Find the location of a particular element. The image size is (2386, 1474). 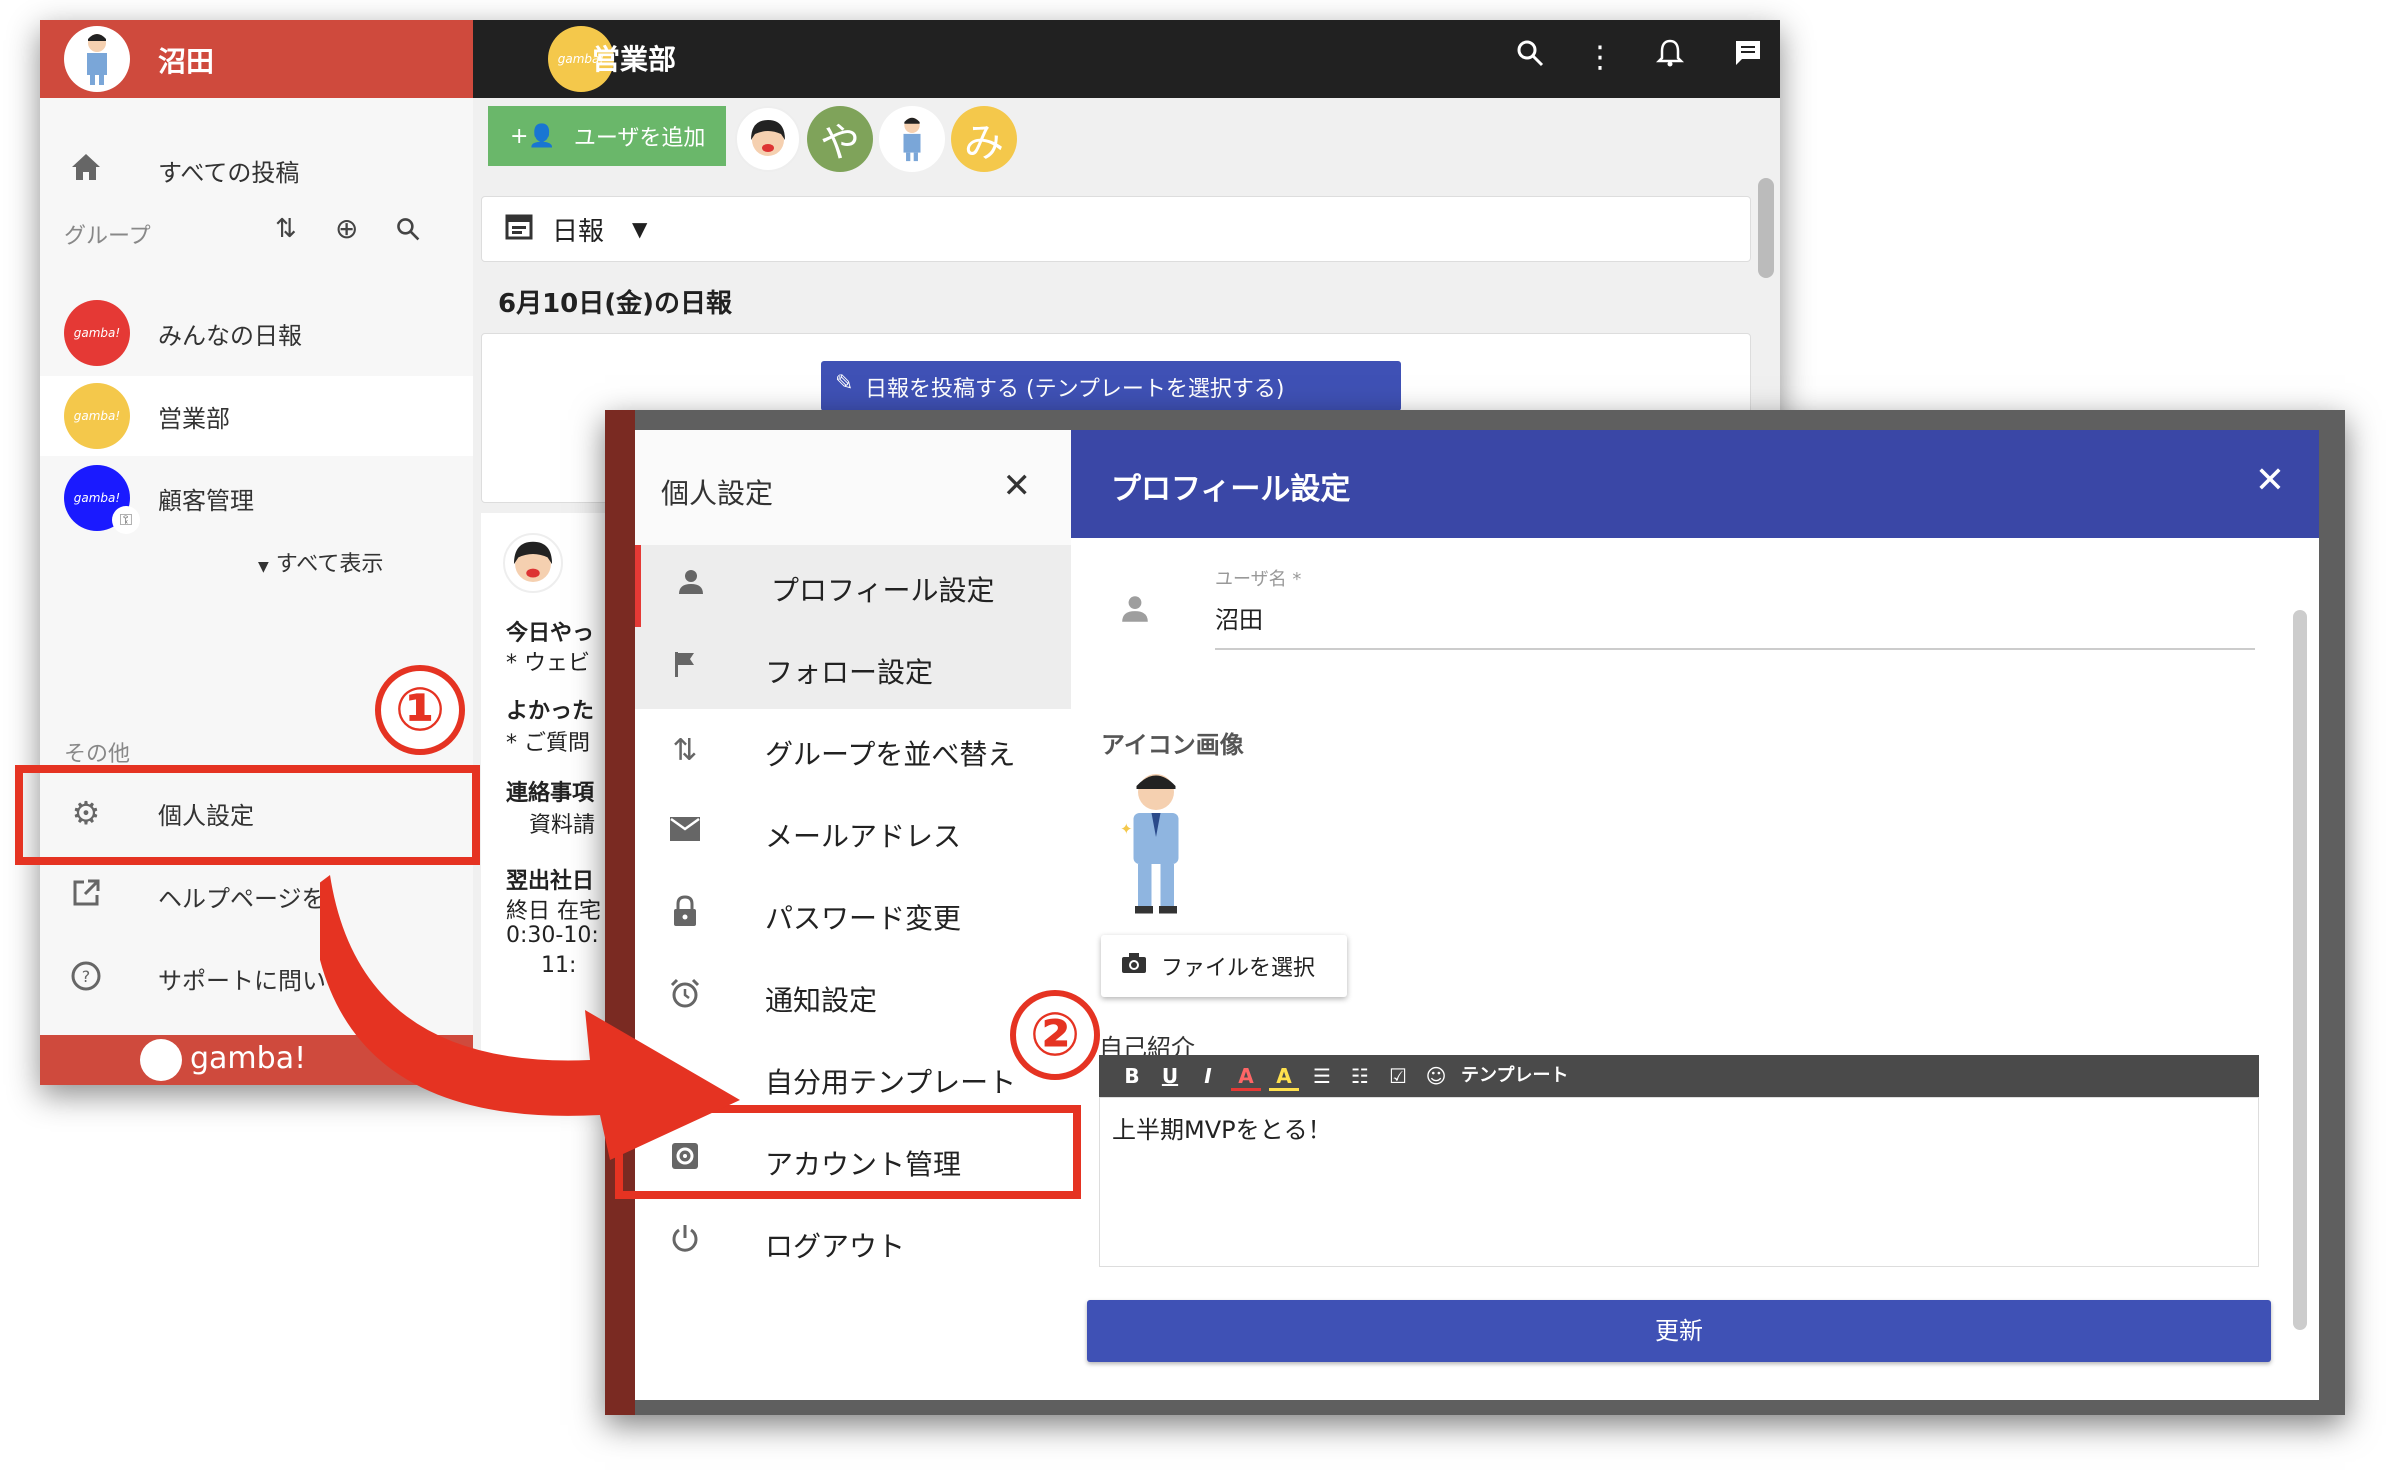

menu-item-sort-groups: ⇅ グループを並べ替え is located at coordinates (853, 750).